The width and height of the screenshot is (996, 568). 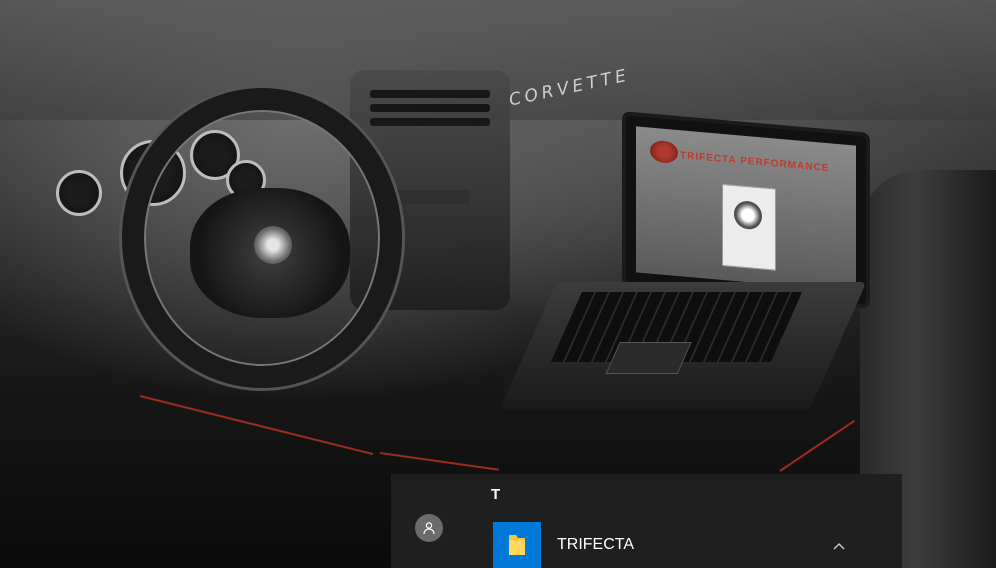 What do you see at coordinates (695, 545) in the screenshot?
I see `app-list-item-trifecta: TRIFECTA` at bounding box center [695, 545].